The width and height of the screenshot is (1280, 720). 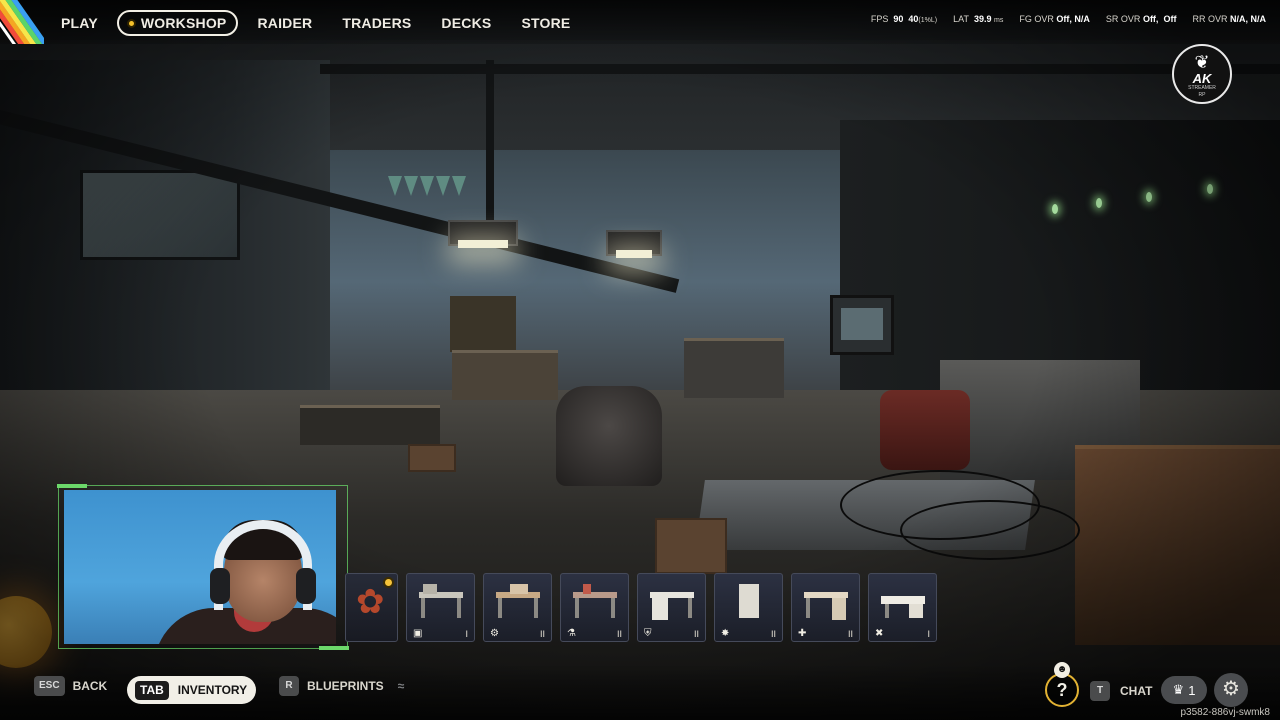 What do you see at coordinates (1178, 689) in the screenshot?
I see `friends-icon: ♛` at bounding box center [1178, 689].